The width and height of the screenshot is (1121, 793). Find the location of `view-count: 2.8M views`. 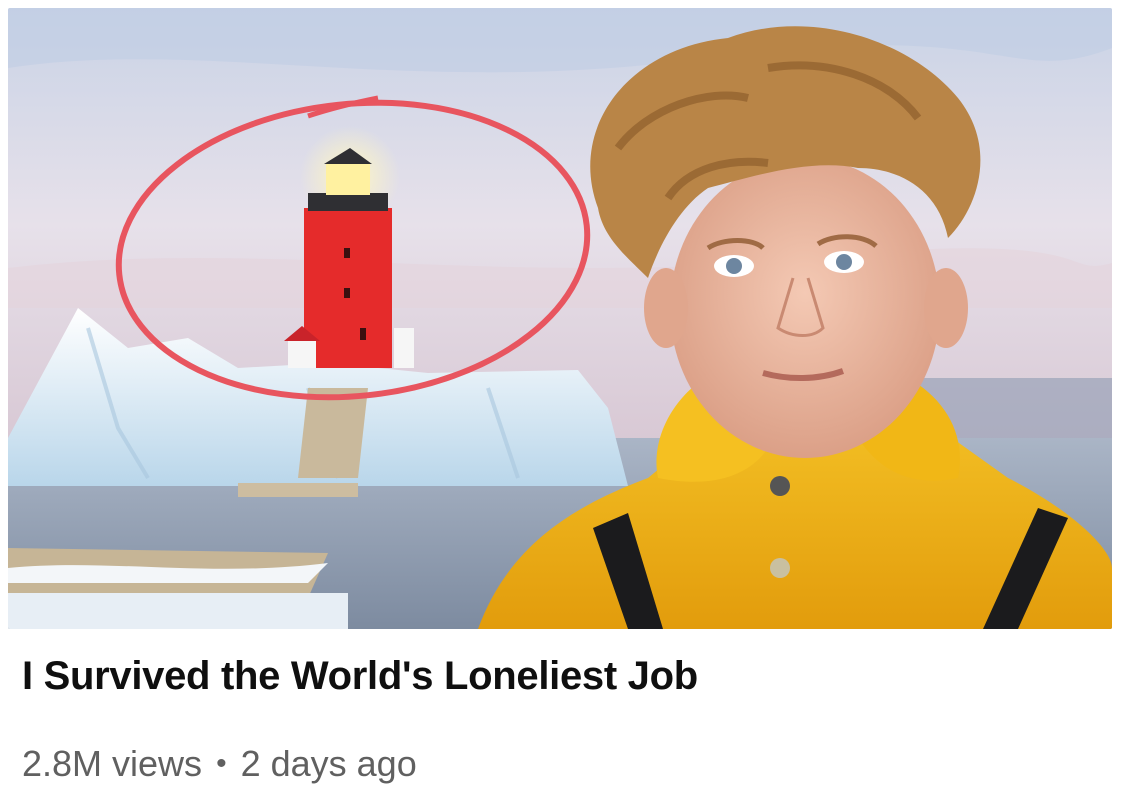

view-count: 2.8M views is located at coordinates (112, 763).